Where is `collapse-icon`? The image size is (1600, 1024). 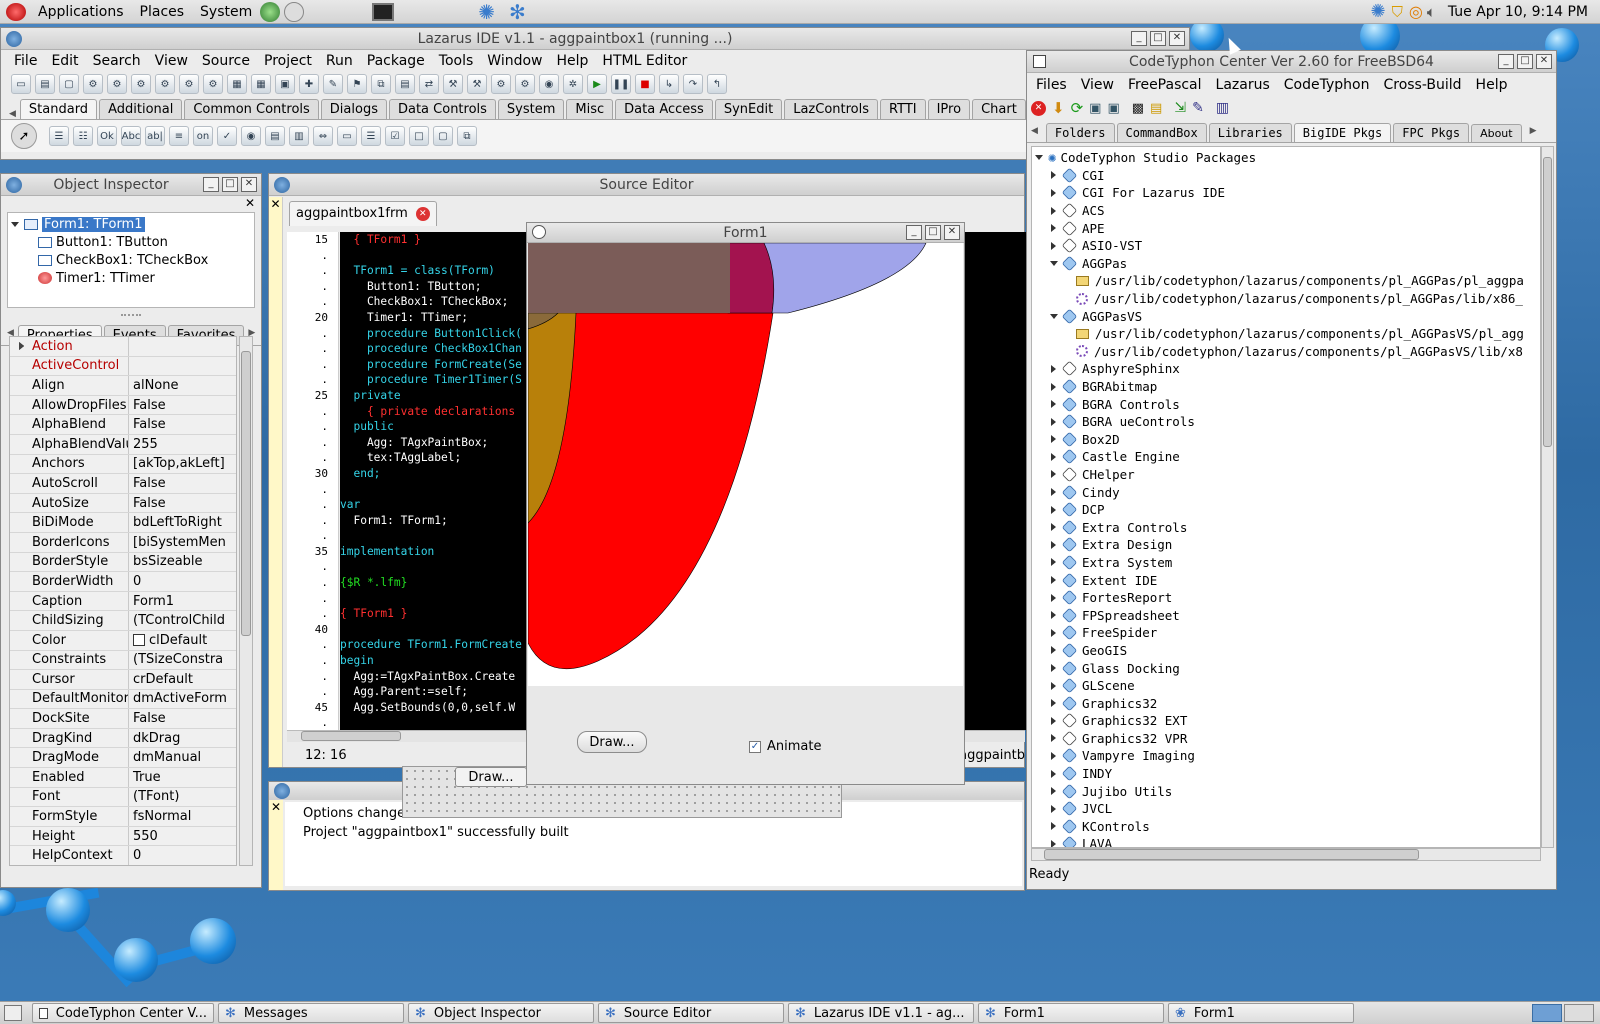 collapse-icon is located at coordinates (1054, 316).